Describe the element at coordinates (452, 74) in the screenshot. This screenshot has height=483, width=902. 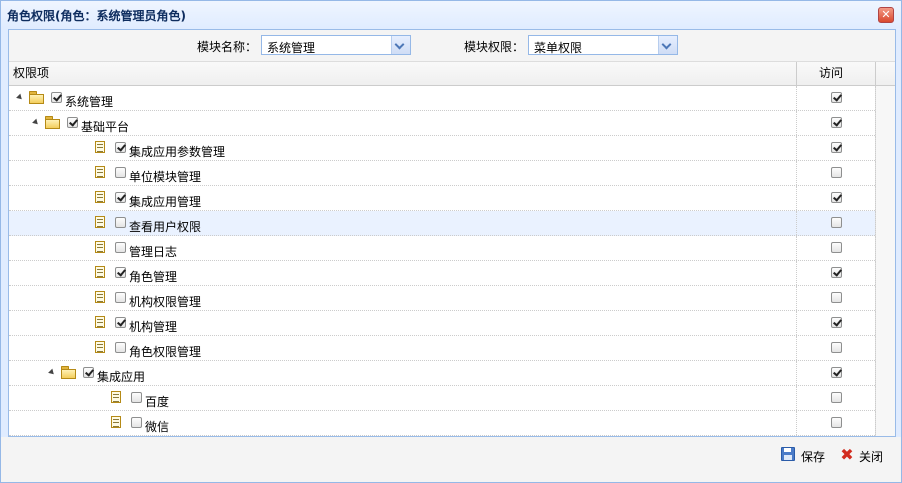
I see `grid-header: 权限项 访问` at that location.